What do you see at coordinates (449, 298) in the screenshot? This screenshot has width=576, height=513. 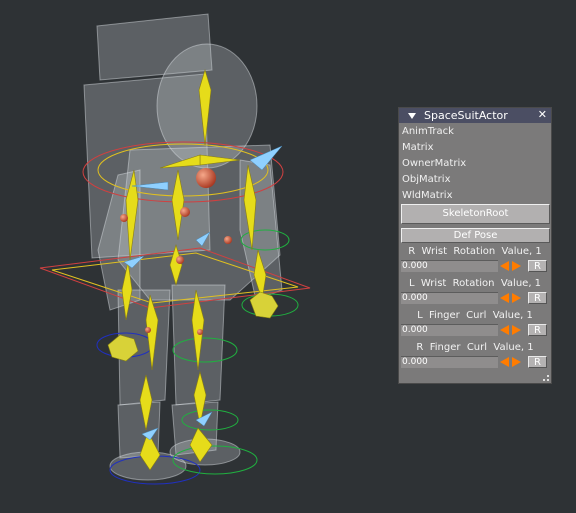 I see `value-field-l-wrist: 0.000` at bounding box center [449, 298].